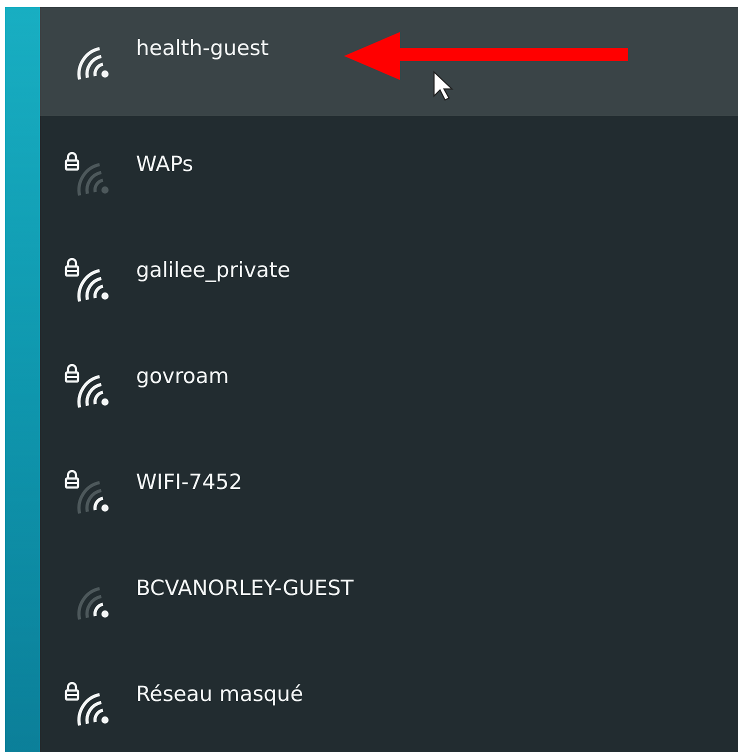 This screenshot has width=738, height=752. What do you see at coordinates (389, 61) in the screenshot?
I see `network-item: health-guest` at bounding box center [389, 61].